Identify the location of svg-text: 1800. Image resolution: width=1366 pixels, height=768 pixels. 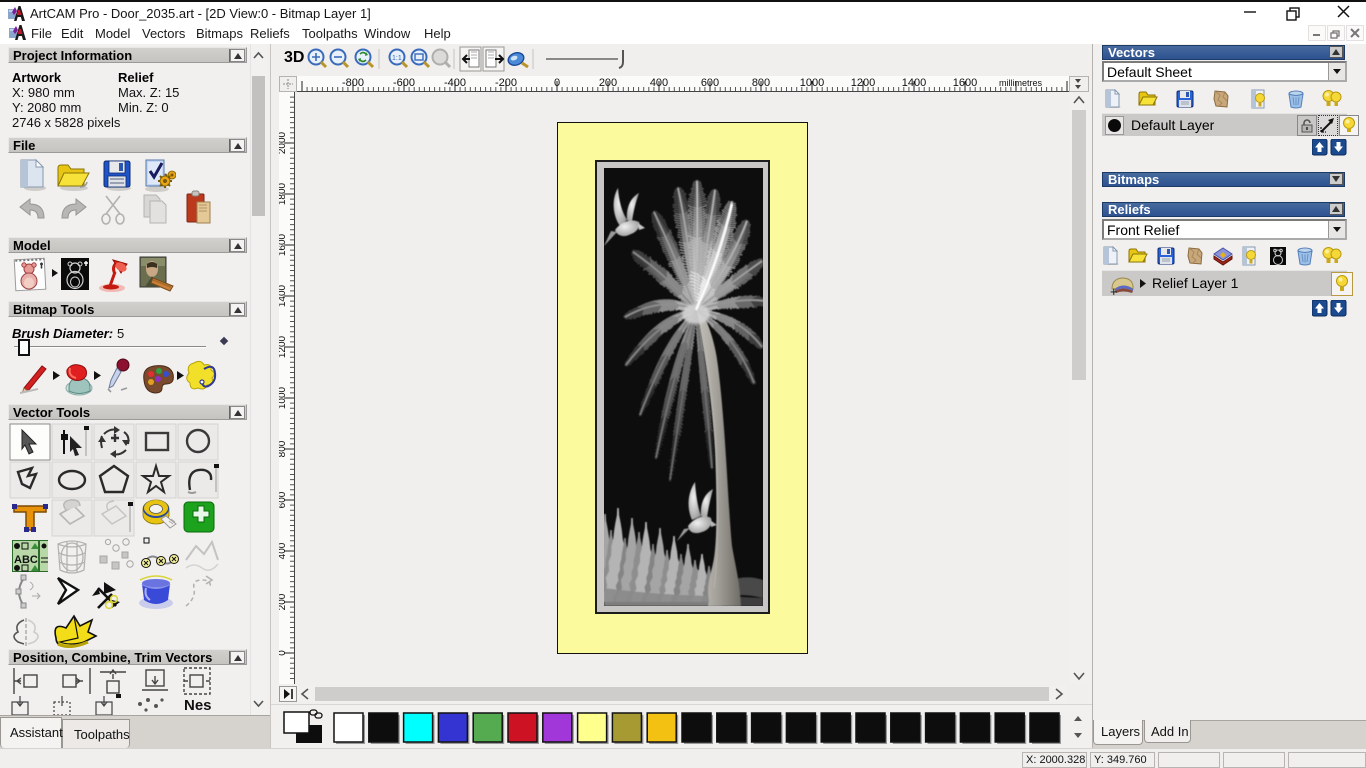
(283, 193).